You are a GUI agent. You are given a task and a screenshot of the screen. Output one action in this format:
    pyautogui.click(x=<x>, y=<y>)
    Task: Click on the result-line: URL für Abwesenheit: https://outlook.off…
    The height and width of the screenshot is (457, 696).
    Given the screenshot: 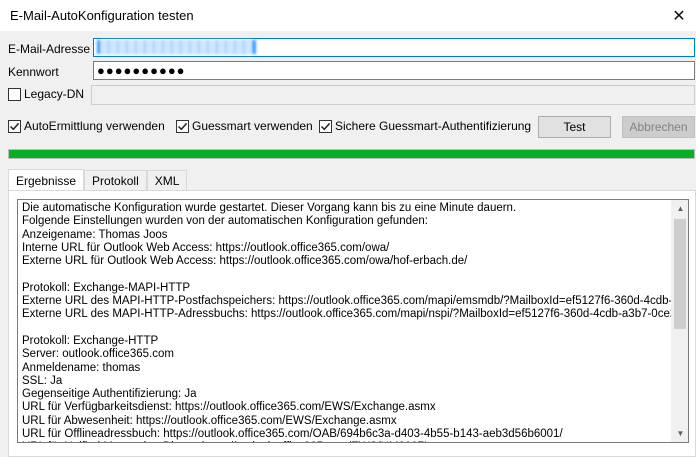 What is the action you would take?
    pyautogui.click(x=209, y=420)
    